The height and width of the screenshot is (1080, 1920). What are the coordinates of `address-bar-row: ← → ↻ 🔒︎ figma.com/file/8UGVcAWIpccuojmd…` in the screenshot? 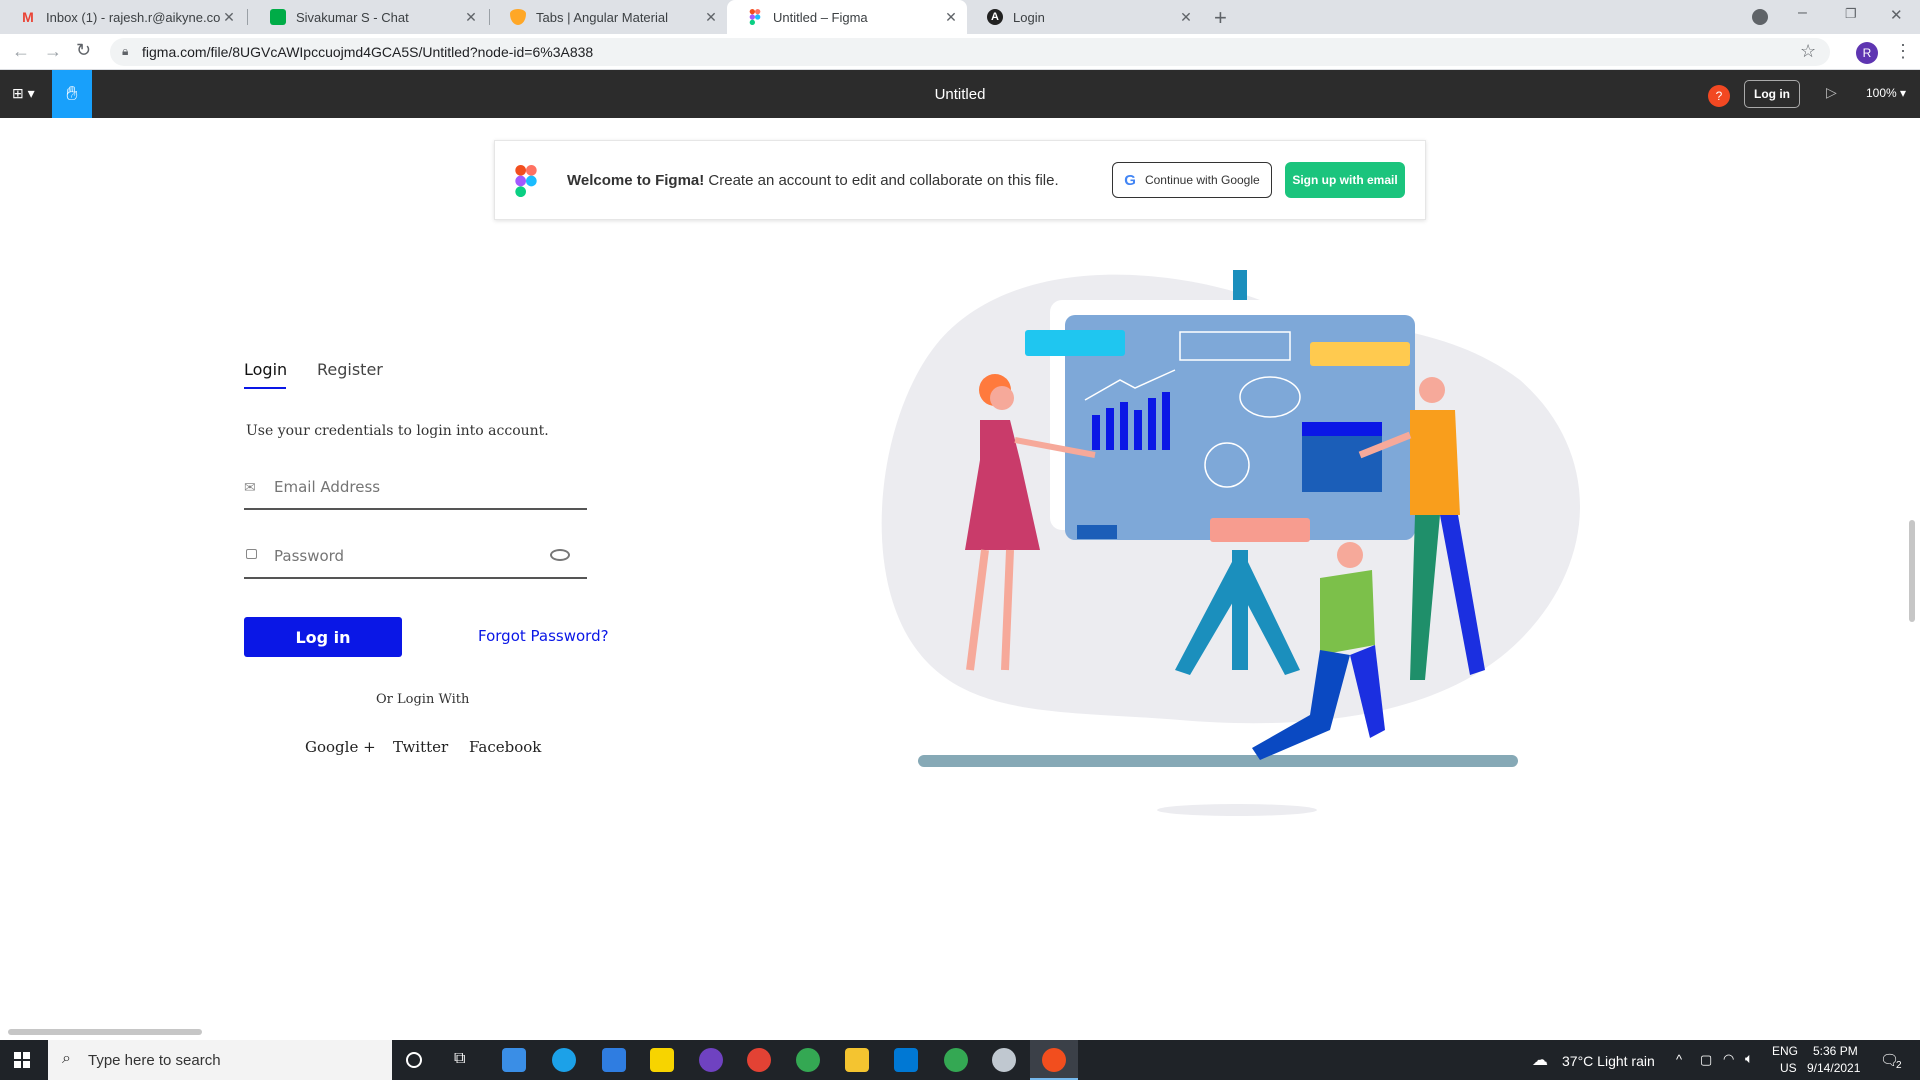 It's located at (960, 52).